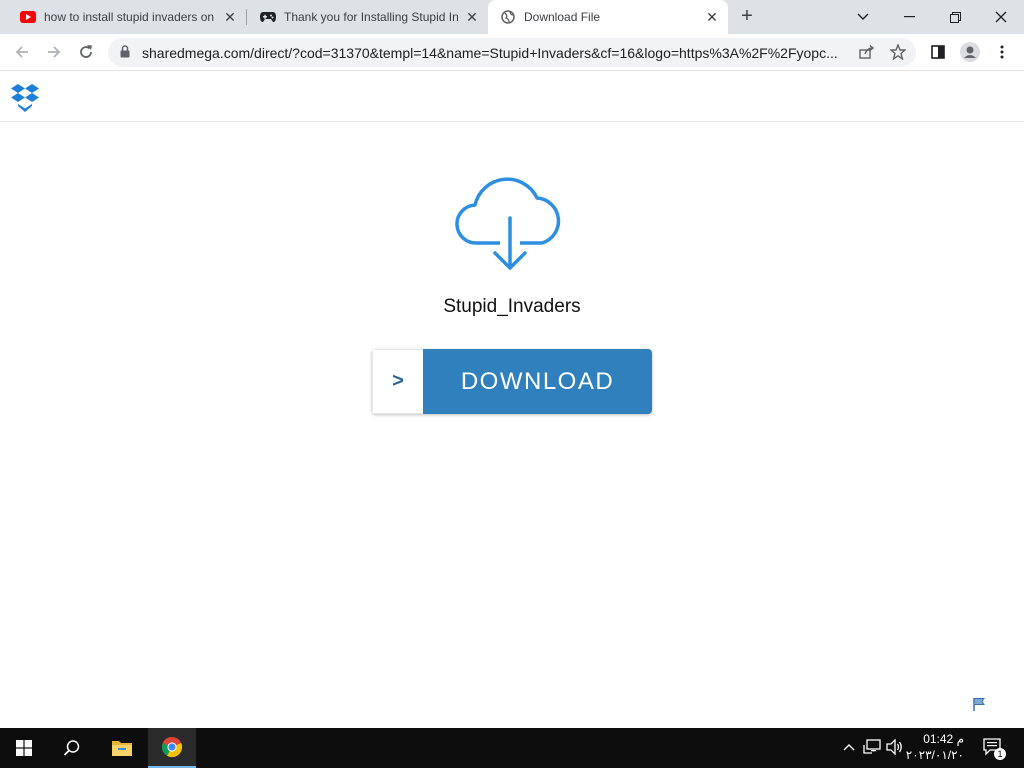  Describe the element at coordinates (562, 17) in the screenshot. I see `tab-title: Download File` at that location.